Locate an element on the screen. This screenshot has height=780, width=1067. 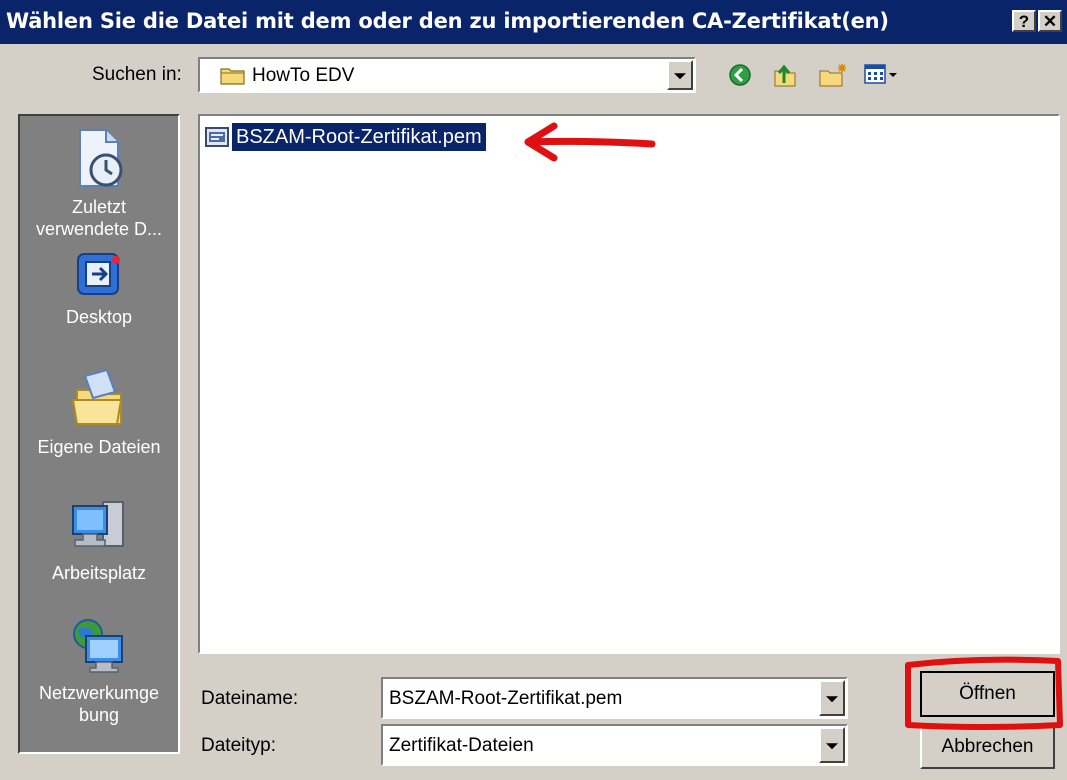
look-in-dropdown-arrow is located at coordinates (680, 75).